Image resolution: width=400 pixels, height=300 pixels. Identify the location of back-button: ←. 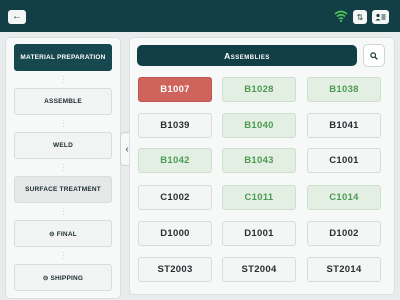
(17, 17).